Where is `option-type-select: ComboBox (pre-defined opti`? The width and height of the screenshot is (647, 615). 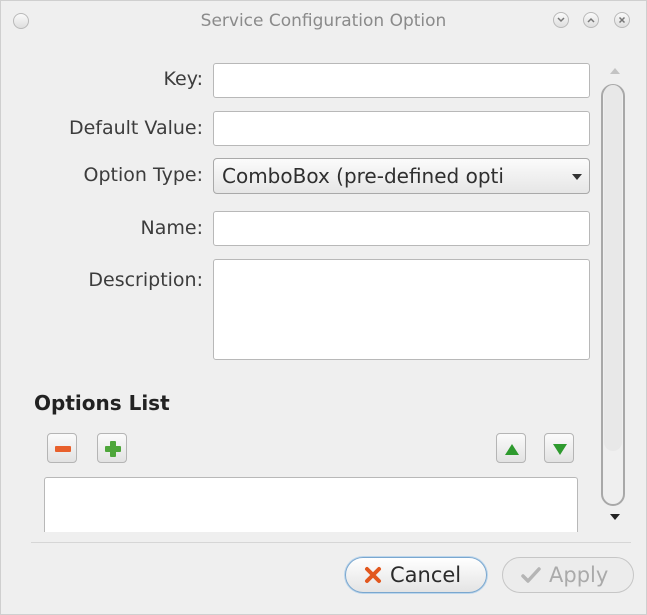 option-type-select: ComboBox (pre-defined opti is located at coordinates (401, 176).